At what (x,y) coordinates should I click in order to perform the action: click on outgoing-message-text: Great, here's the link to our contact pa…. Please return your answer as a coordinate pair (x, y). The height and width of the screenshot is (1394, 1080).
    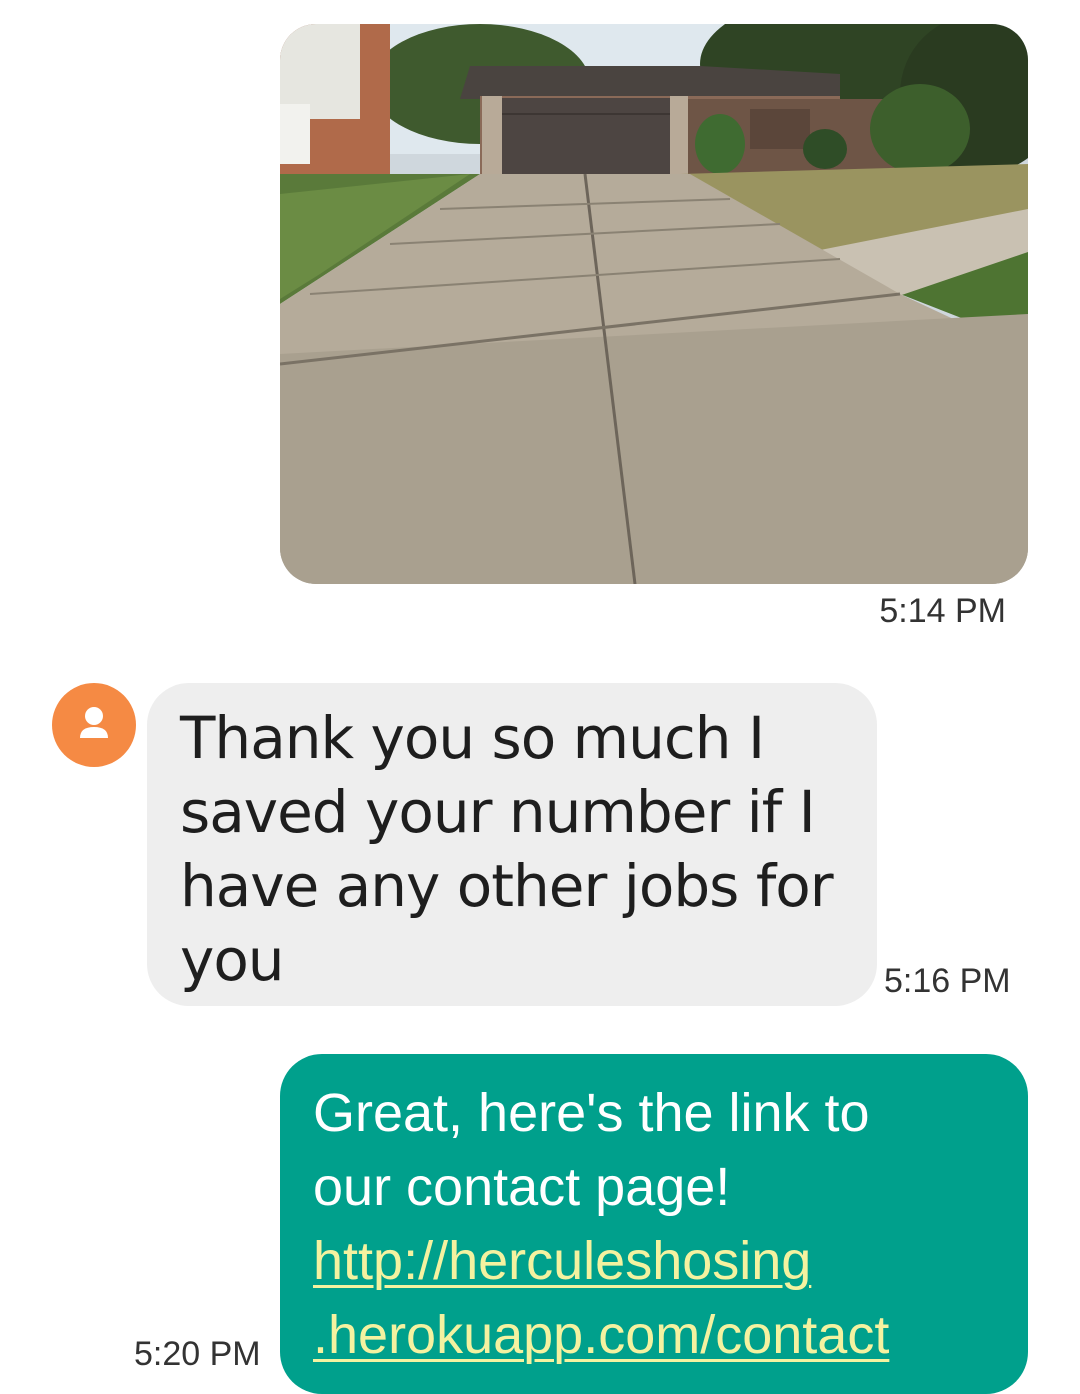
    Looking at the image, I should click on (591, 1150).